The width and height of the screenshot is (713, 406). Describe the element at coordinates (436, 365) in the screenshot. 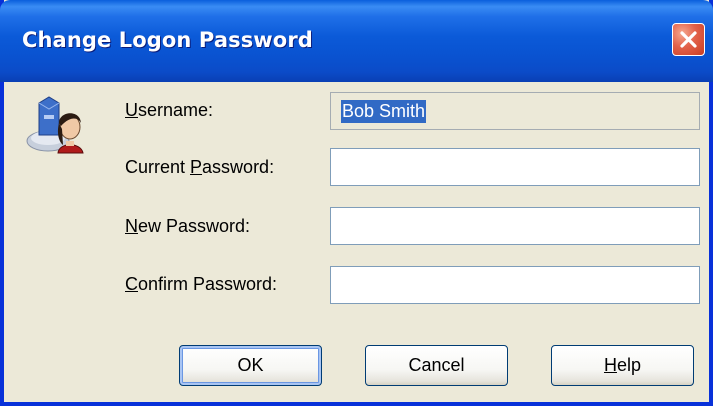

I see `cancel-button: Cancel` at that location.